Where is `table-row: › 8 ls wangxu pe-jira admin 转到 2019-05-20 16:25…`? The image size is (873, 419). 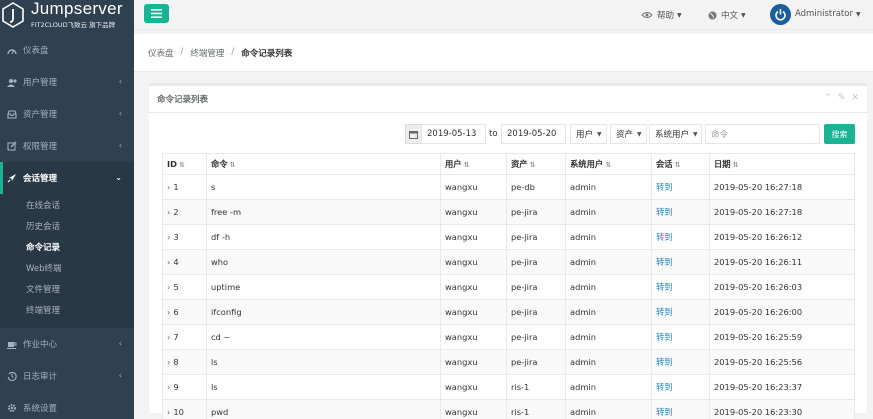 table-row: › 8 ls wangxu pe-jira admin 转到 2019-05-20 16:25… is located at coordinates (508, 362).